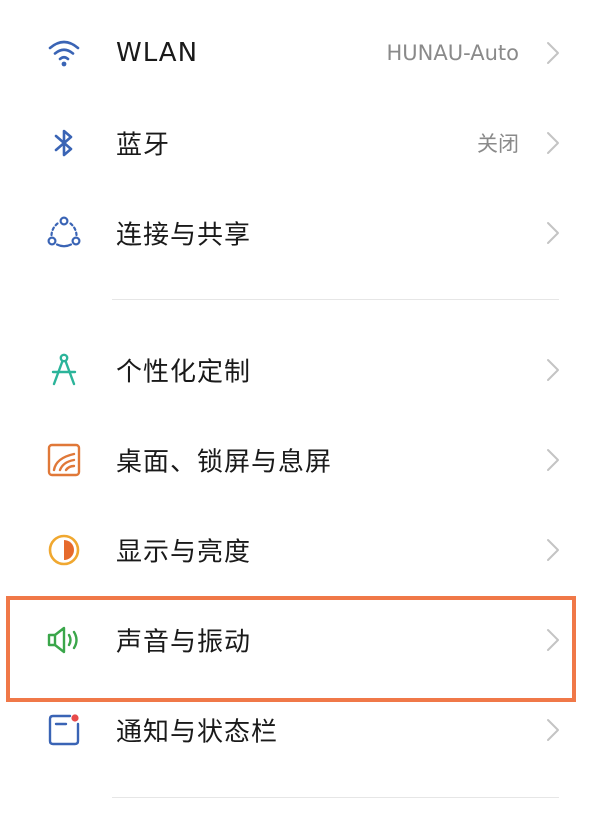 Image resolution: width=591 pixels, height=815 pixels. Describe the element at coordinates (157, 53) in the screenshot. I see `settings-item-label: WLAN` at that location.